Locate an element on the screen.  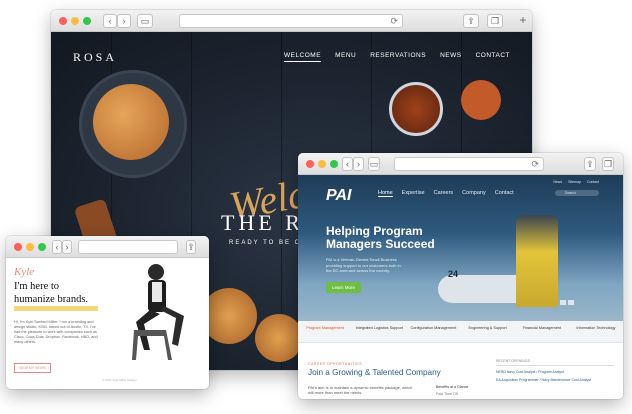
nav-expertise: Expertise is located at coordinates (413, 193).